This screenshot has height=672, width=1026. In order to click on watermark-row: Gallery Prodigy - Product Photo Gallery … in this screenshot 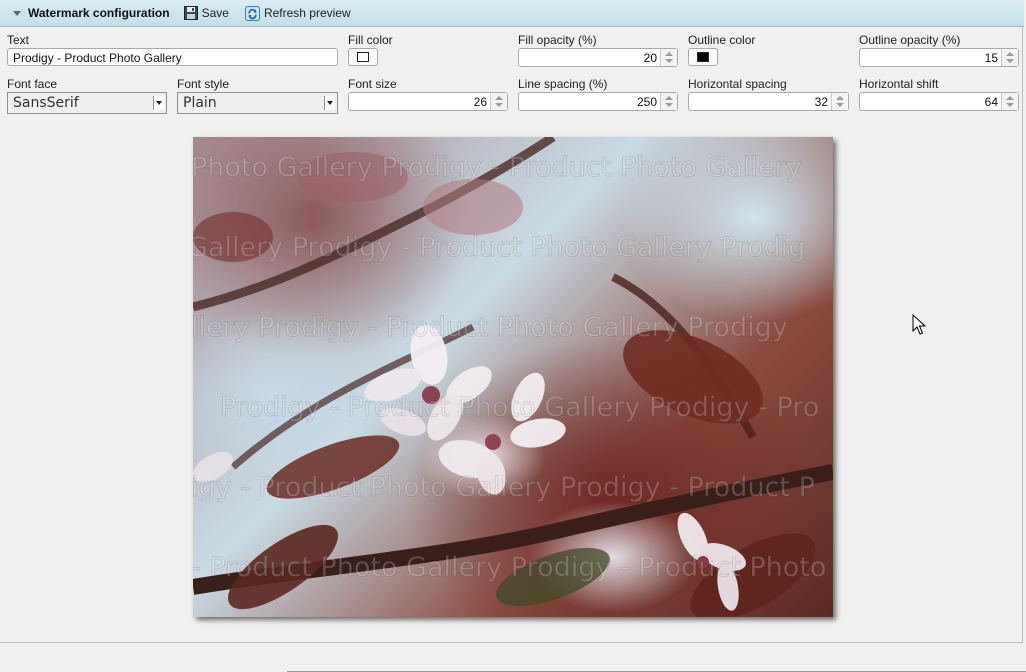, I will do `click(499, 248)`.